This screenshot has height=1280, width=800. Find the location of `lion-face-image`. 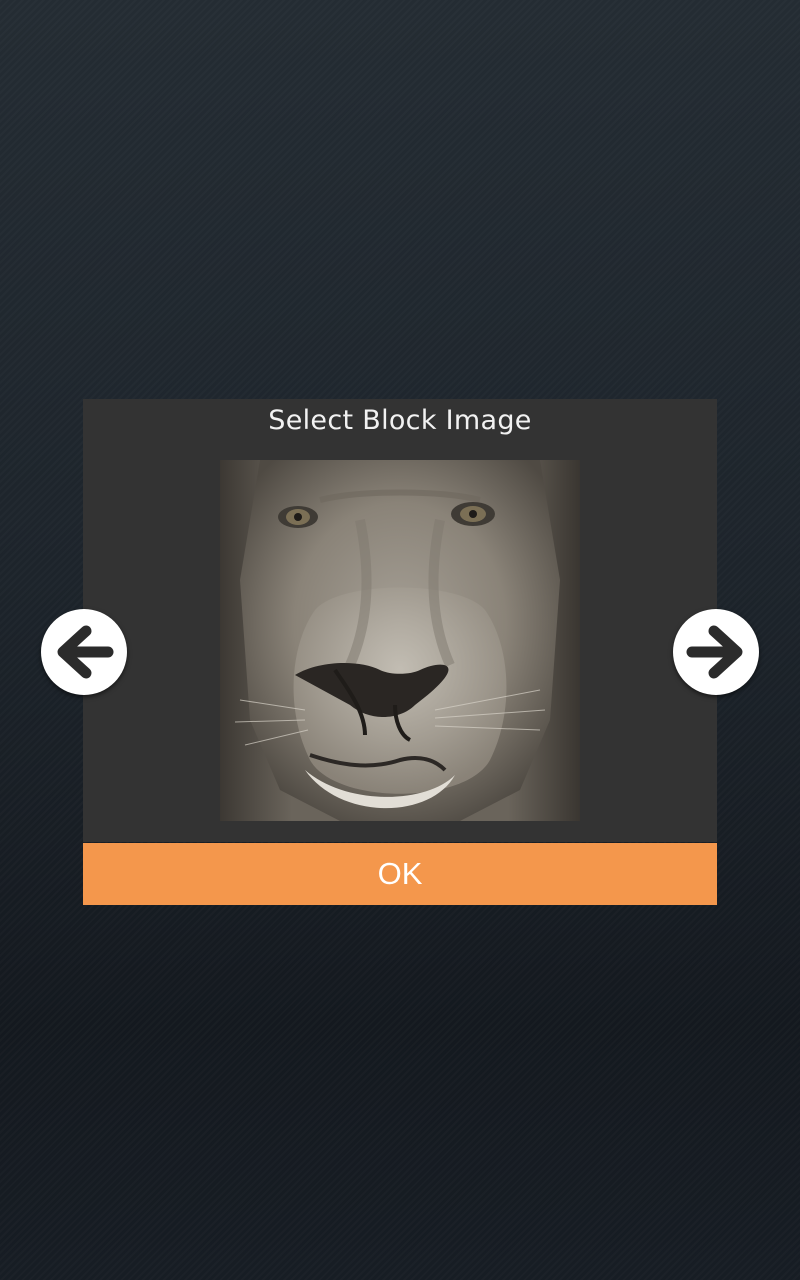

lion-face-image is located at coordinates (400, 640).